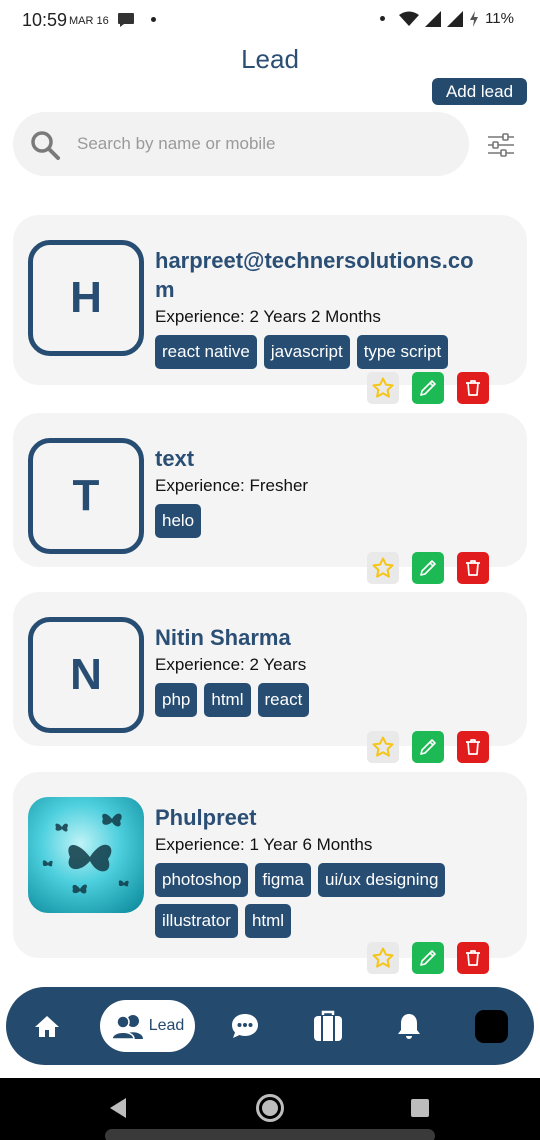  What do you see at coordinates (409, 18) in the screenshot?
I see `wifi-icon` at bounding box center [409, 18].